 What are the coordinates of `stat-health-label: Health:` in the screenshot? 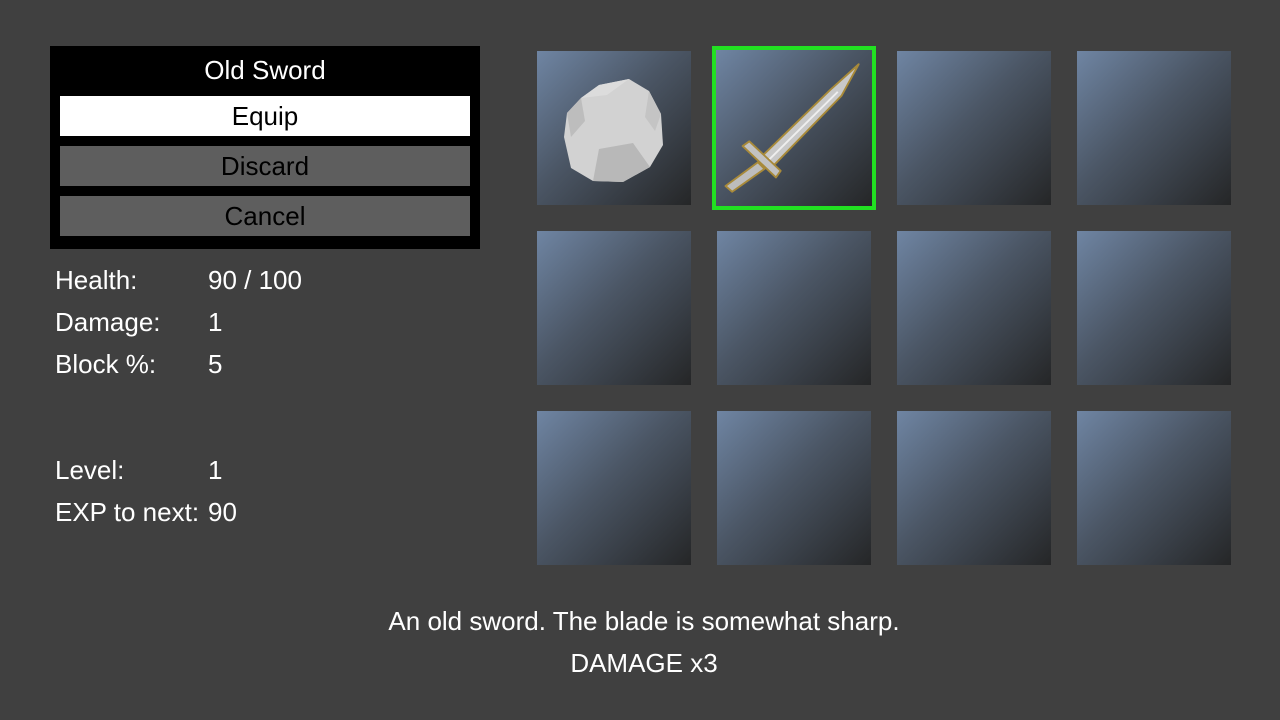 It's located at (96, 280).